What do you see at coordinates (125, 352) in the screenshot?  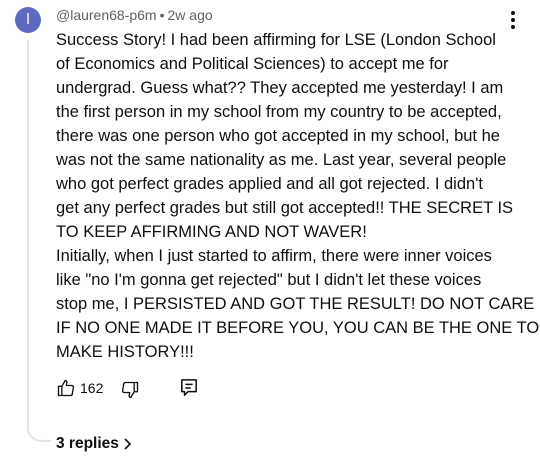 I see `comment-body-line: MAKE HISTORY!!!` at bounding box center [125, 352].